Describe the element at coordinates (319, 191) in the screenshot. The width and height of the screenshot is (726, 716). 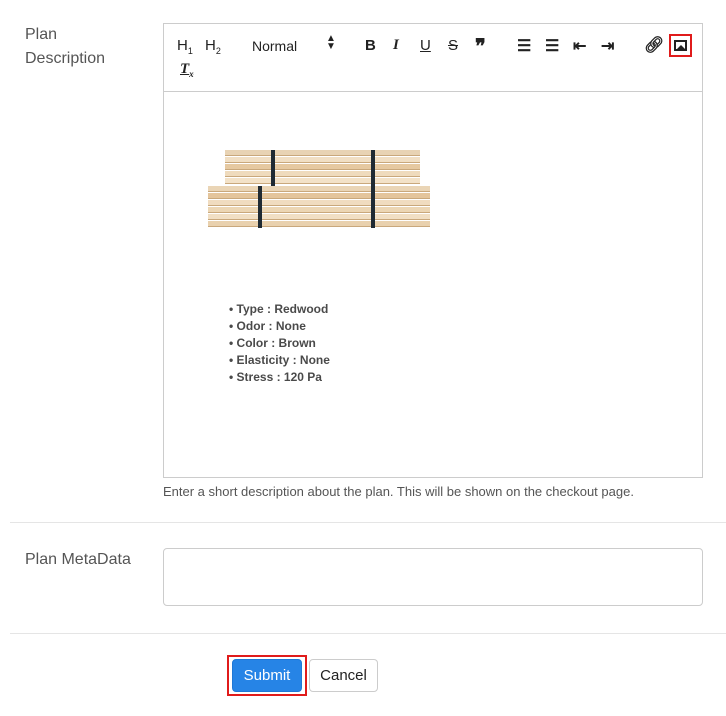
I see `lumber-image` at that location.